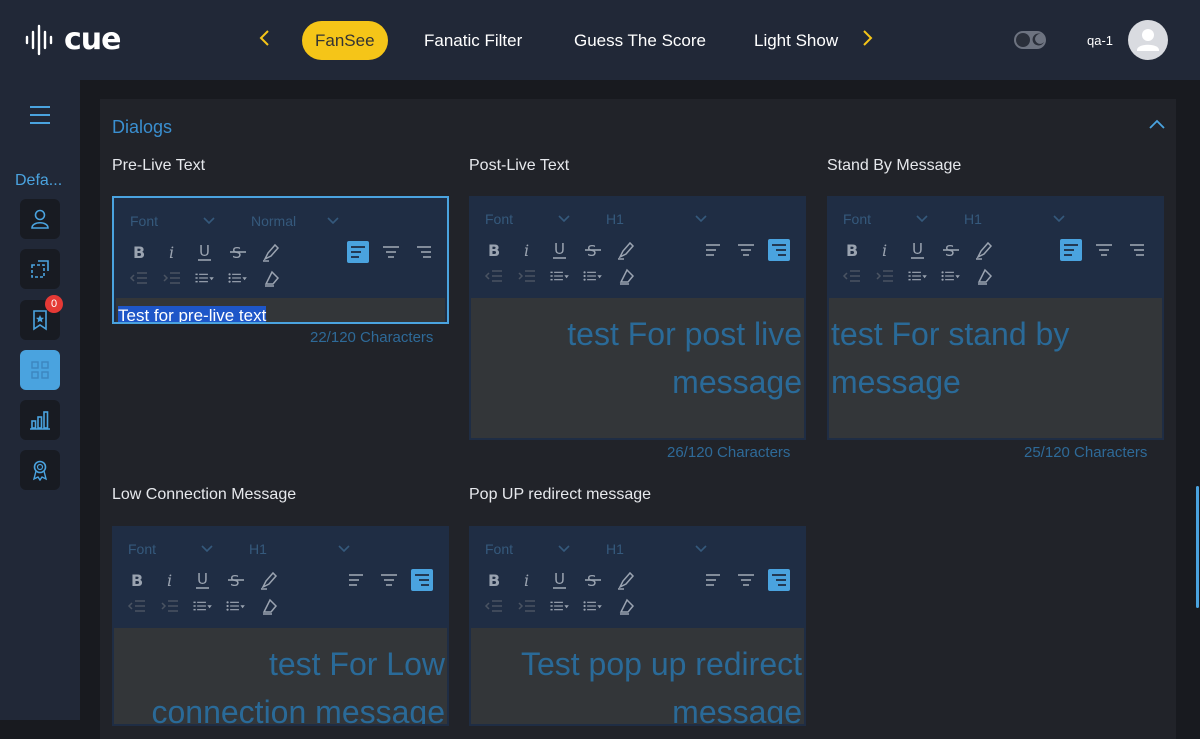 This screenshot has width=1200, height=739. Describe the element at coordinates (637, 676) in the screenshot. I see `content-area: Test pop up redirect message` at that location.